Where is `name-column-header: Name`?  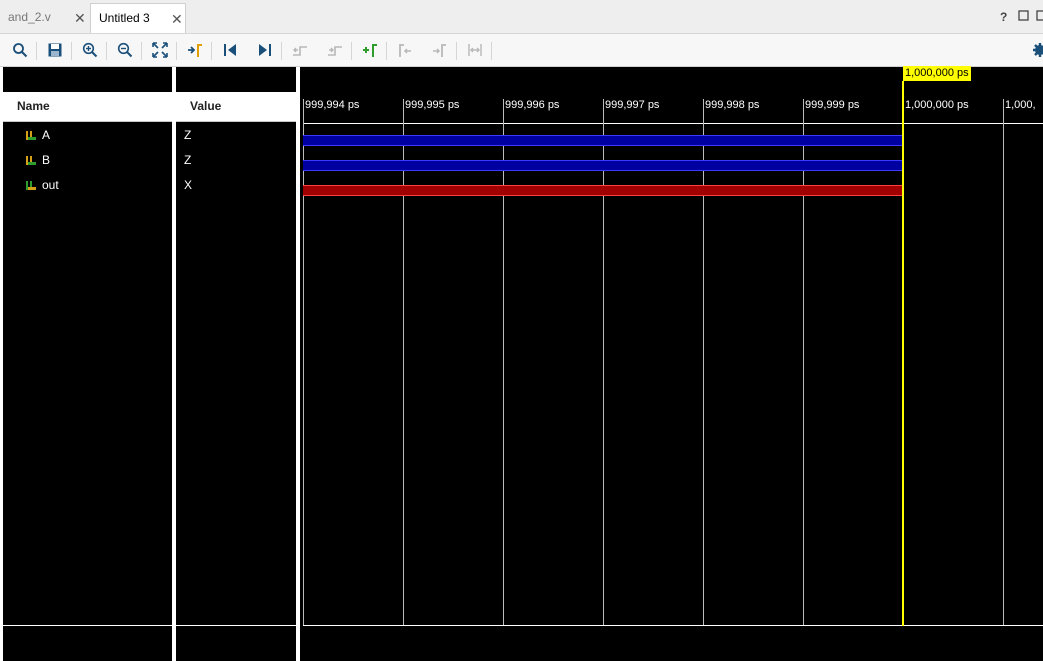 name-column-header: Name is located at coordinates (87, 107).